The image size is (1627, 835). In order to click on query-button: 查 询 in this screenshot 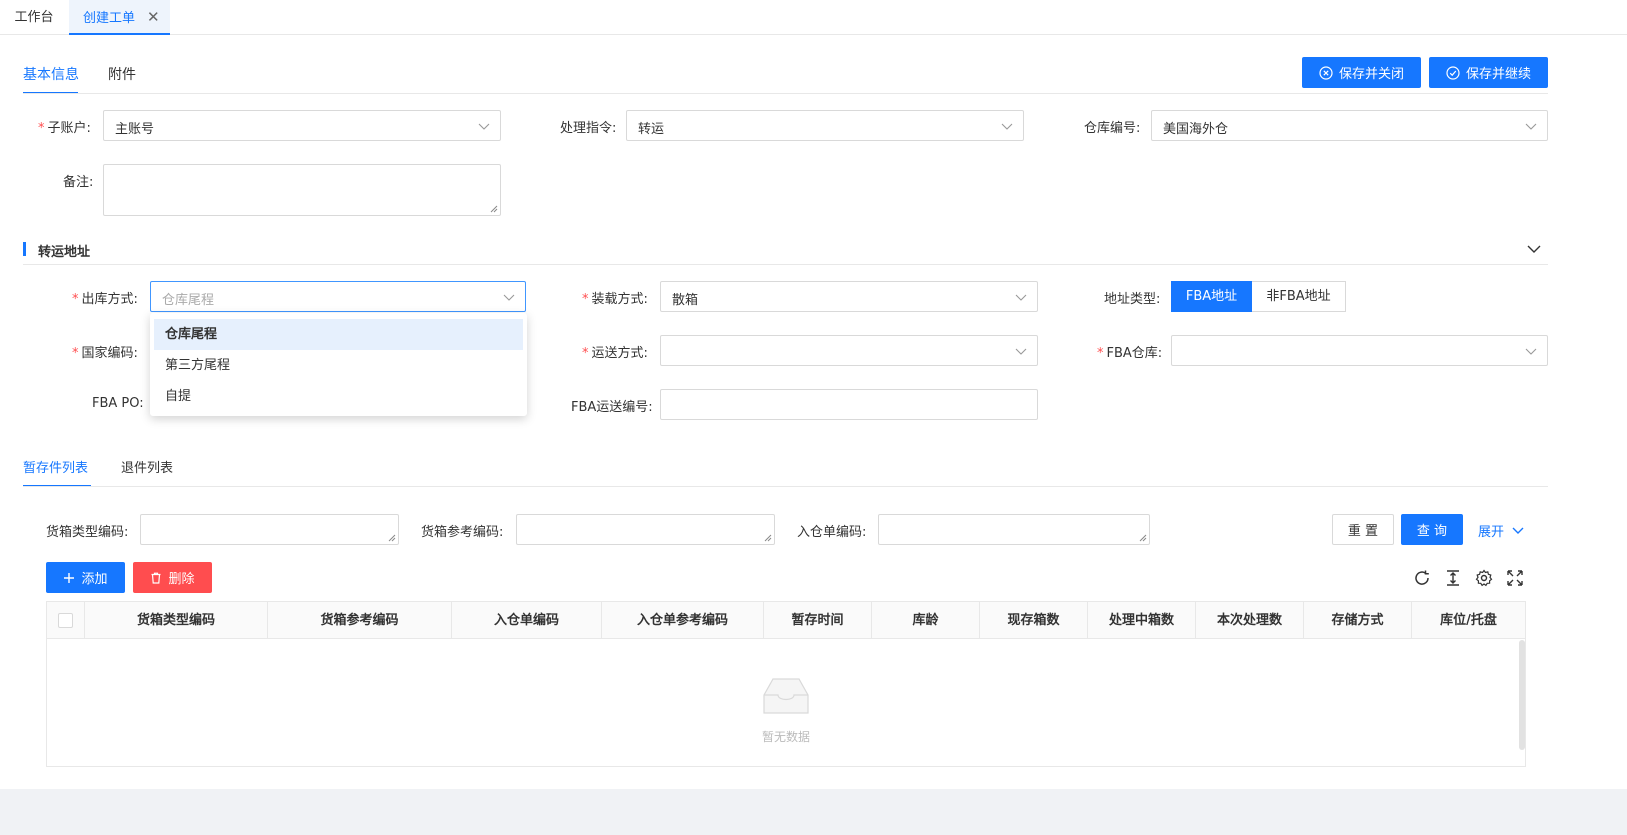, I will do `click(1432, 529)`.